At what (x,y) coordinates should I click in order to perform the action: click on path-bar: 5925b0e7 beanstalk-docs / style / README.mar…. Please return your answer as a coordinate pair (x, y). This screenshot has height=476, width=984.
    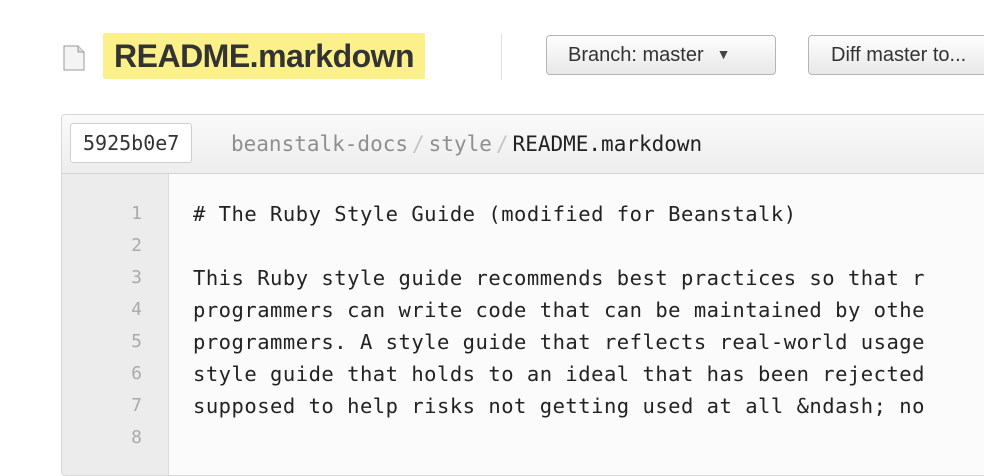
    Looking at the image, I should click on (523, 144).